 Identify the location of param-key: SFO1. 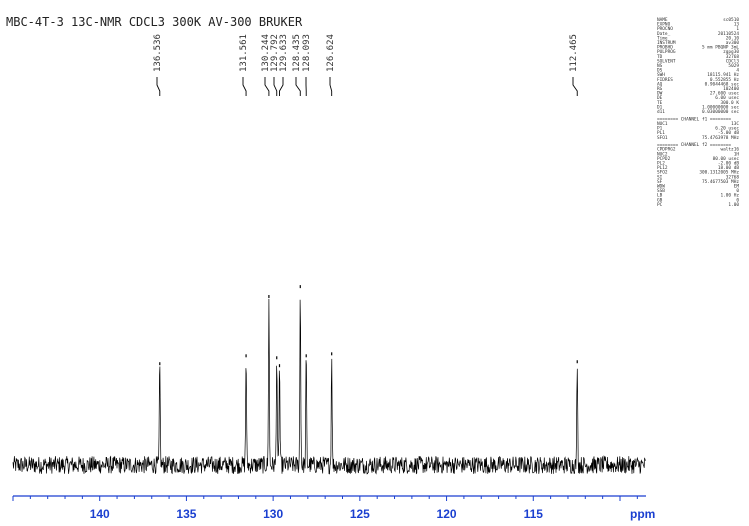
(662, 138).